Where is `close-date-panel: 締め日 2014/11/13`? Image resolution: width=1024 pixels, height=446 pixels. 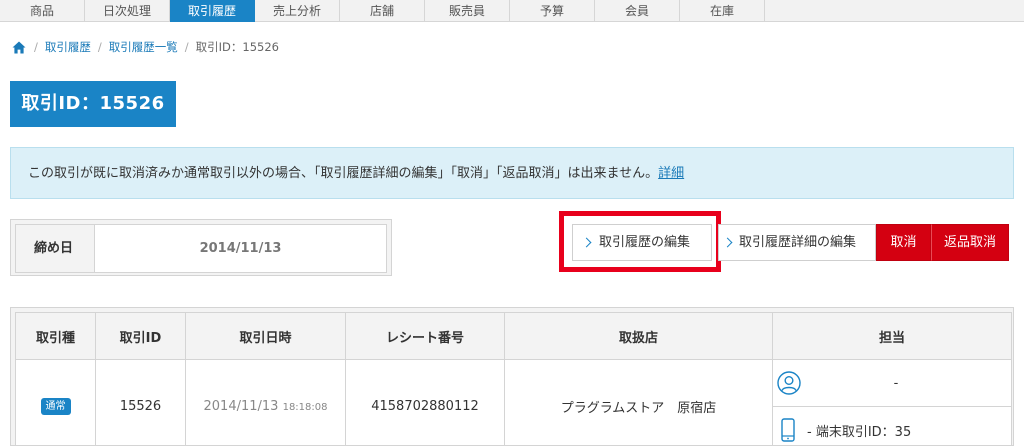 close-date-panel: 締め日 2014/11/13 is located at coordinates (201, 247).